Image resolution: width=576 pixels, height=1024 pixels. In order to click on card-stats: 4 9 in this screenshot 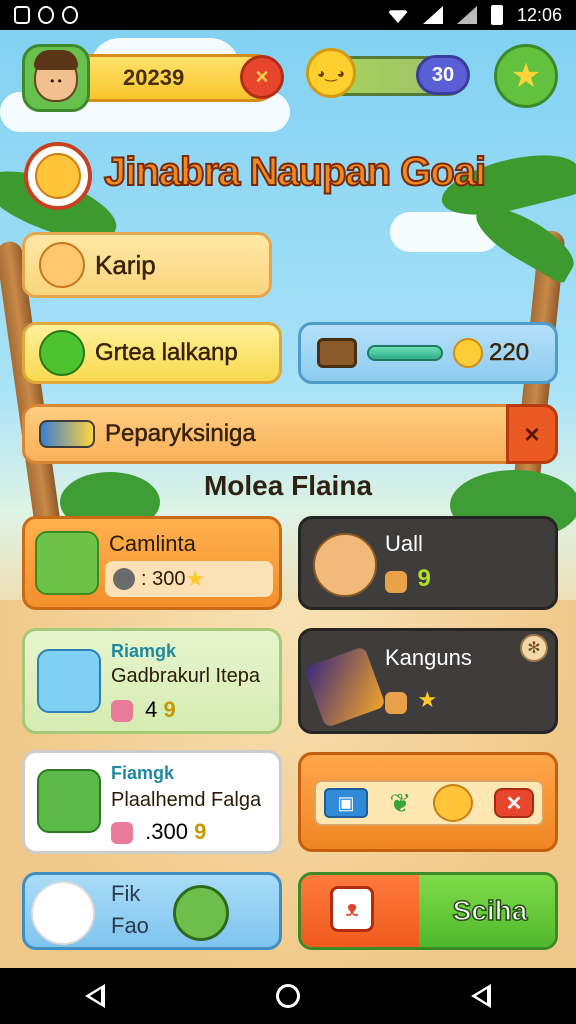, I will do `click(143, 710)`.